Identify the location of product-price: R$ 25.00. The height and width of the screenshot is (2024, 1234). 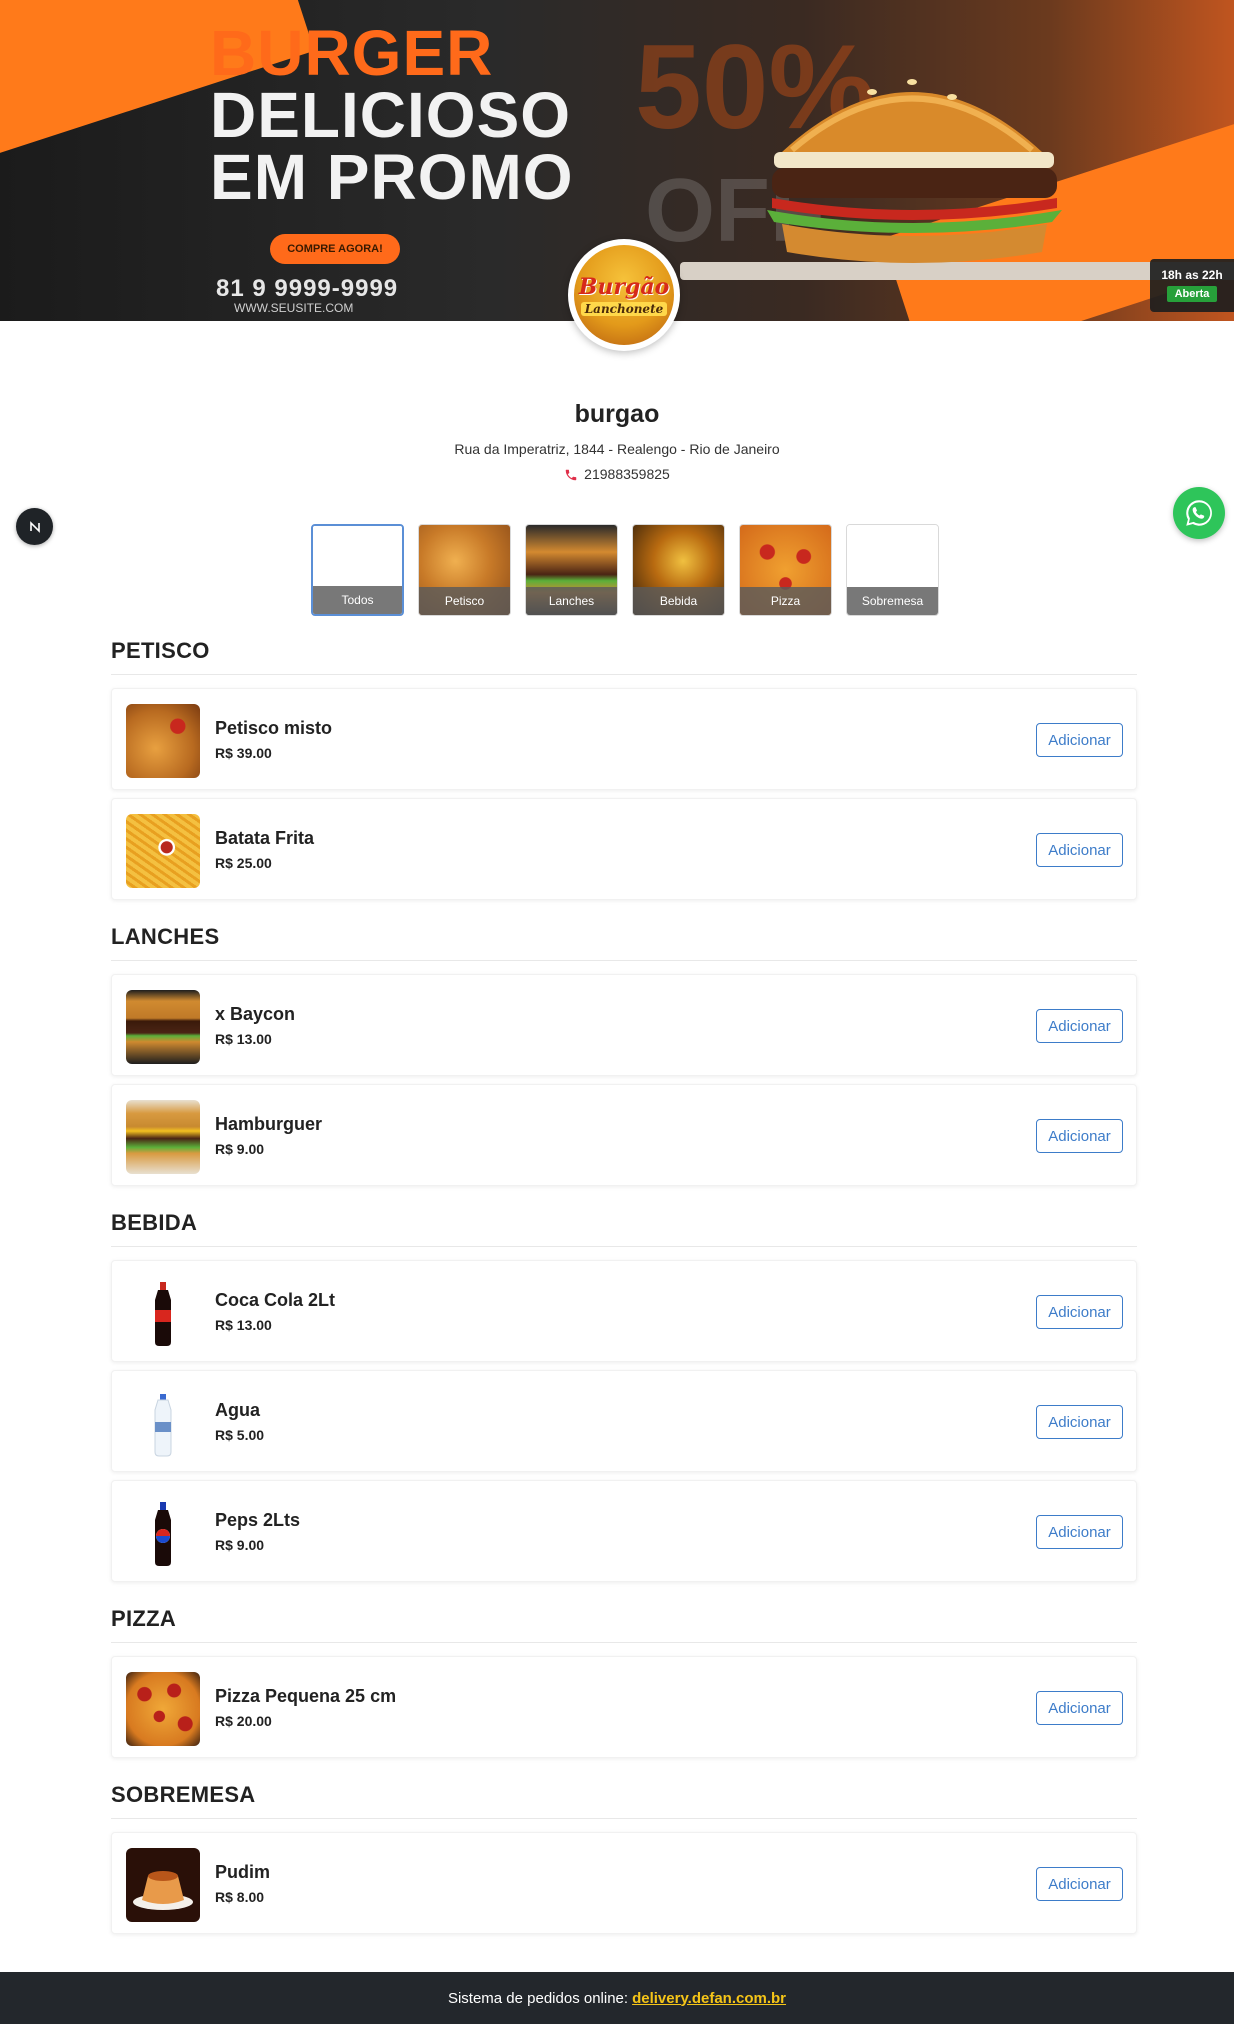
(243, 863).